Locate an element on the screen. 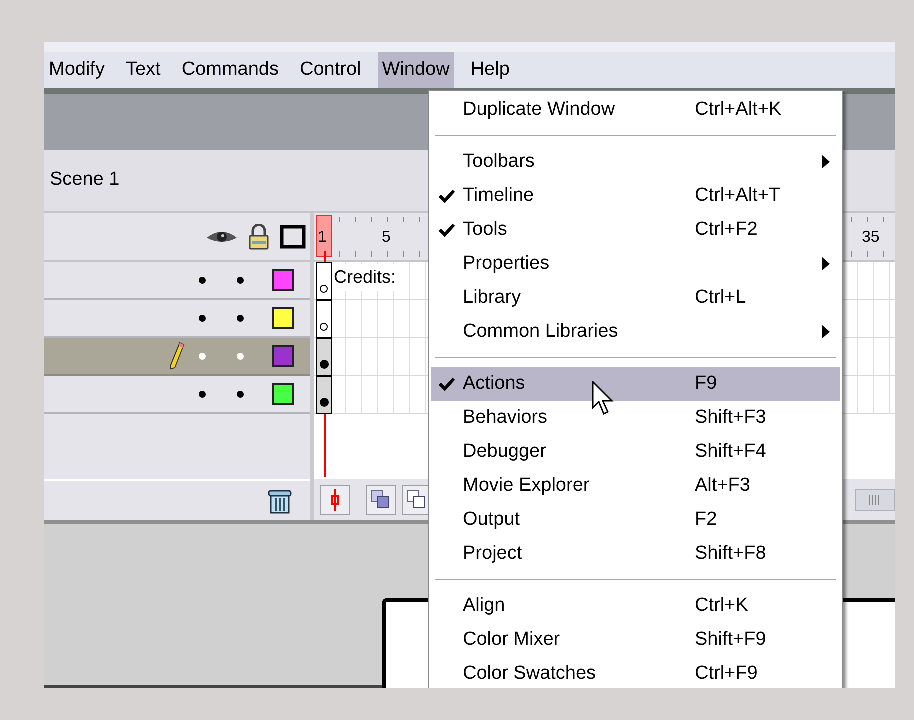 Image resolution: width=914 pixels, height=720 pixels. menu-item-label: Color Swatches is located at coordinates (530, 674).